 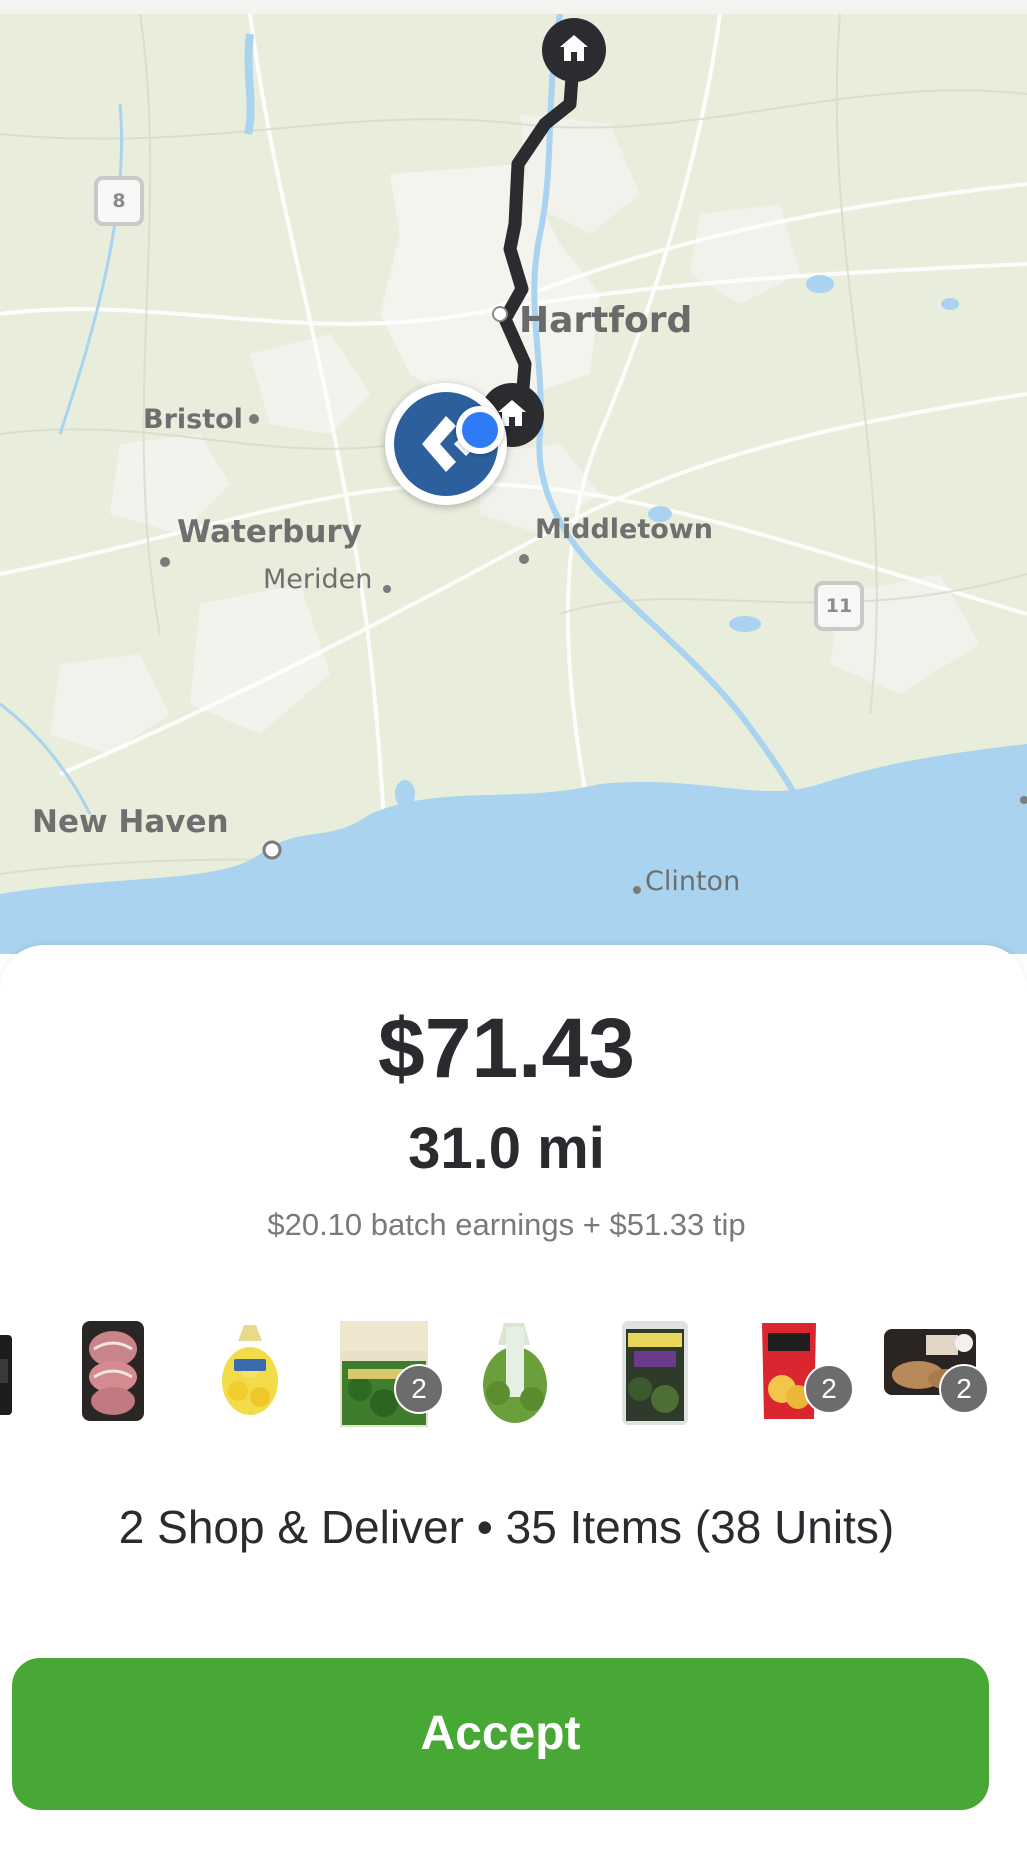 What do you see at coordinates (8, 1374) in the screenshot?
I see `bottle-item` at bounding box center [8, 1374].